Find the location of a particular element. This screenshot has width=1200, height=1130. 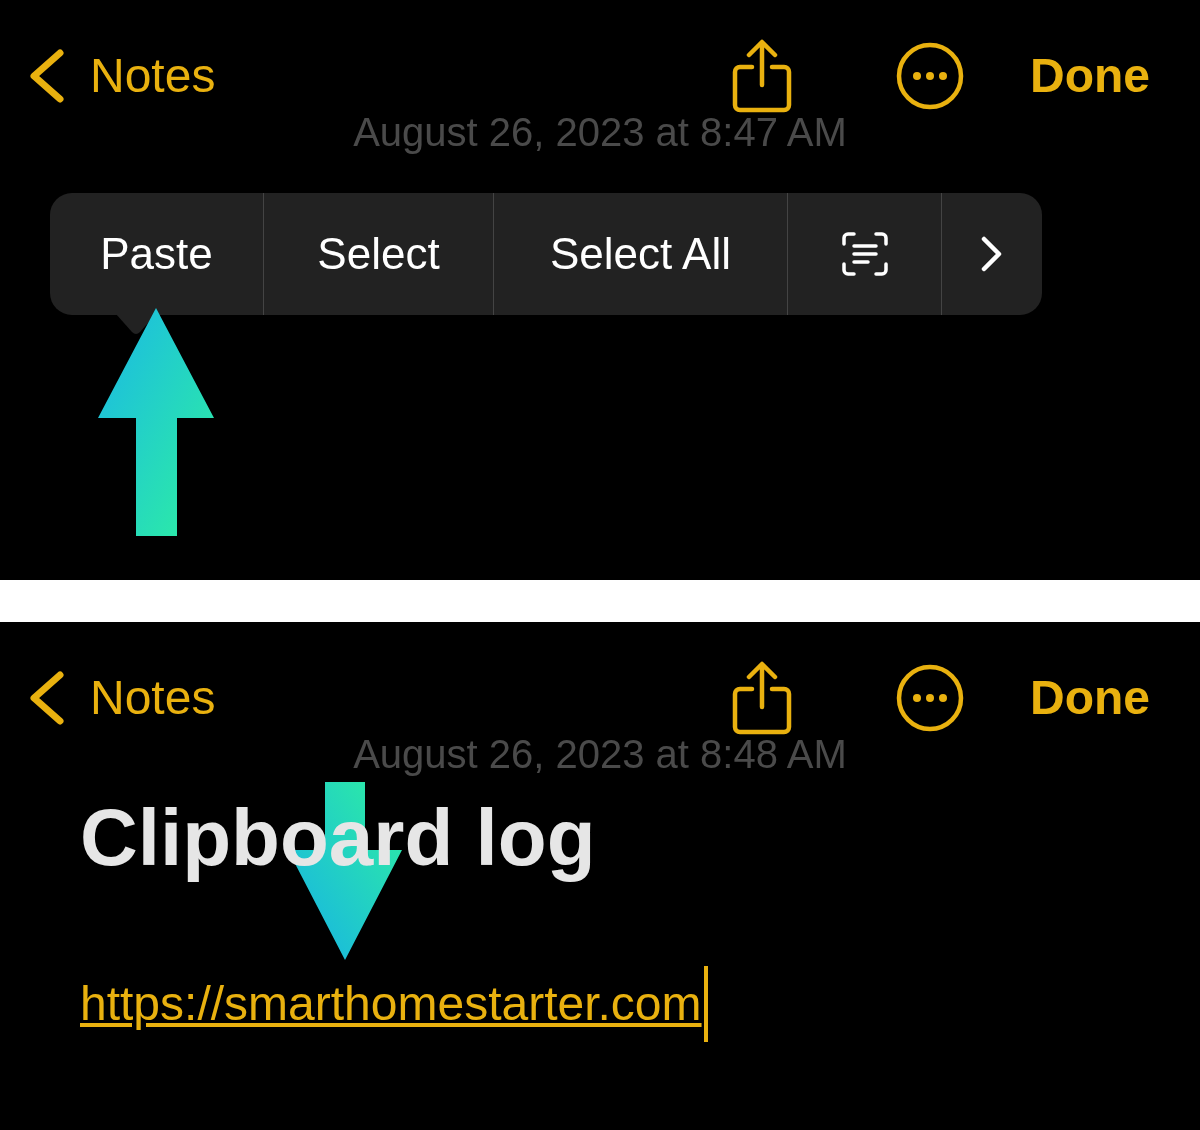

note-date: August 26, 2023 at 8:47 AM is located at coordinates (600, 132).